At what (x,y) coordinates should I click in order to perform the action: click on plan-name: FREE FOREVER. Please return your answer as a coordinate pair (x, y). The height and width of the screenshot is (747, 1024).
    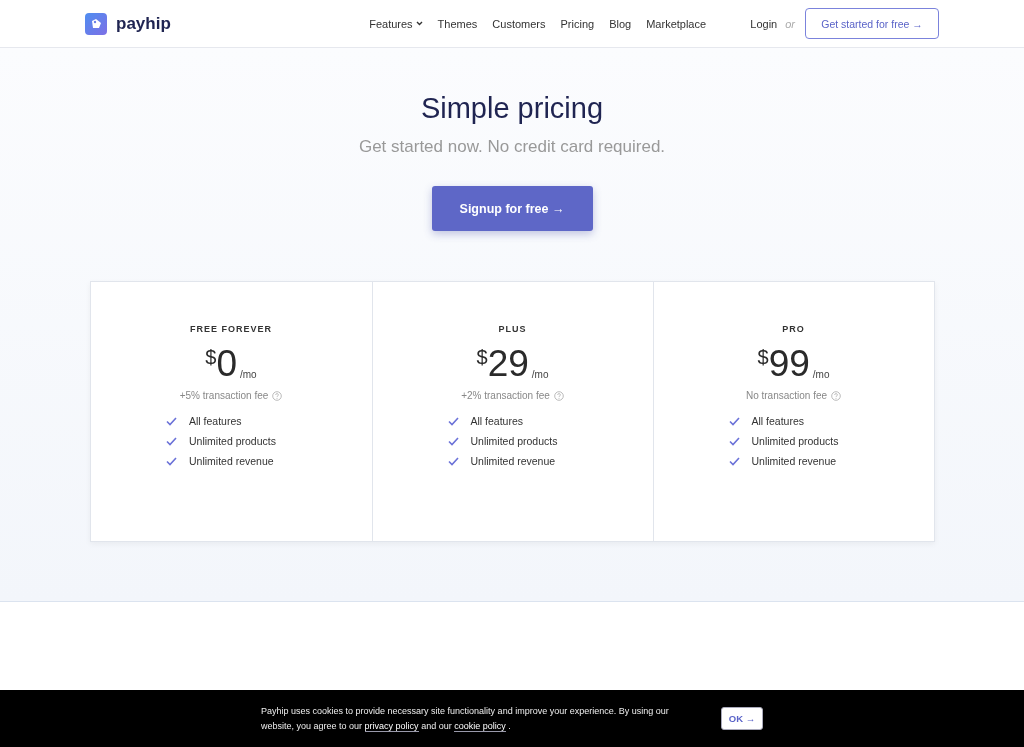
    Looking at the image, I should click on (231, 329).